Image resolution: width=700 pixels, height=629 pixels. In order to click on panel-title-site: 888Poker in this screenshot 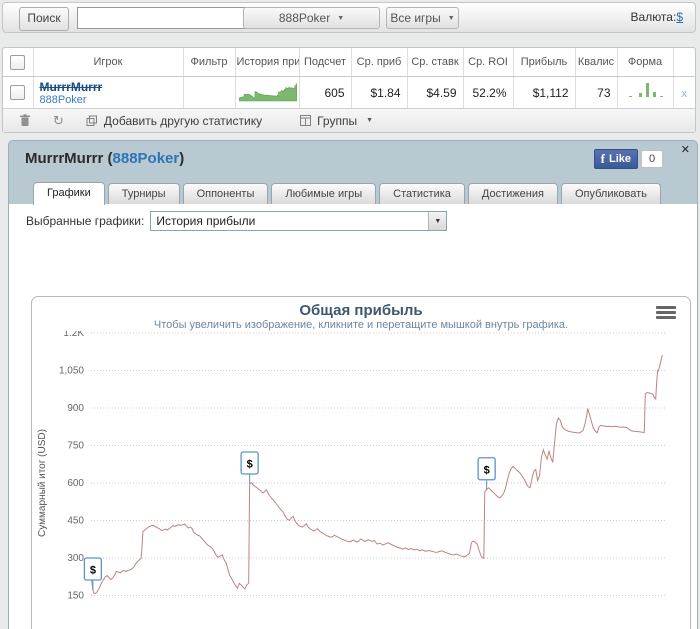, I will do `click(146, 158)`.